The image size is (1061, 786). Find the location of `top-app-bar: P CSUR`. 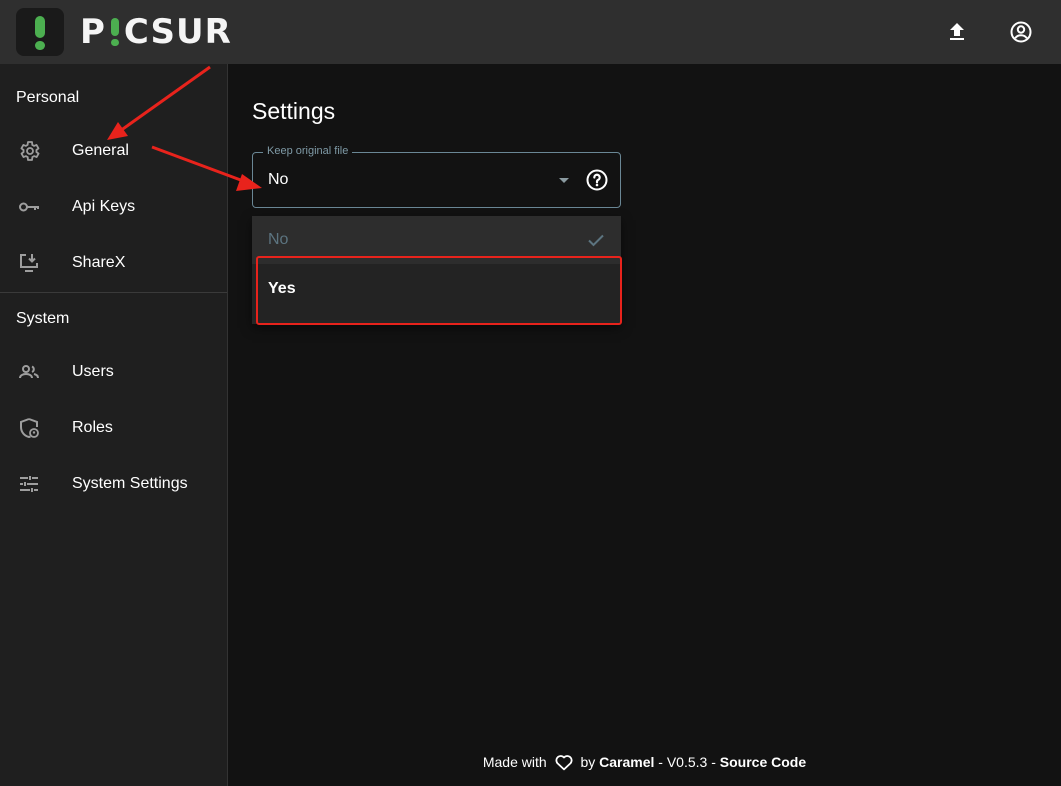

top-app-bar: P CSUR is located at coordinates (530, 32).